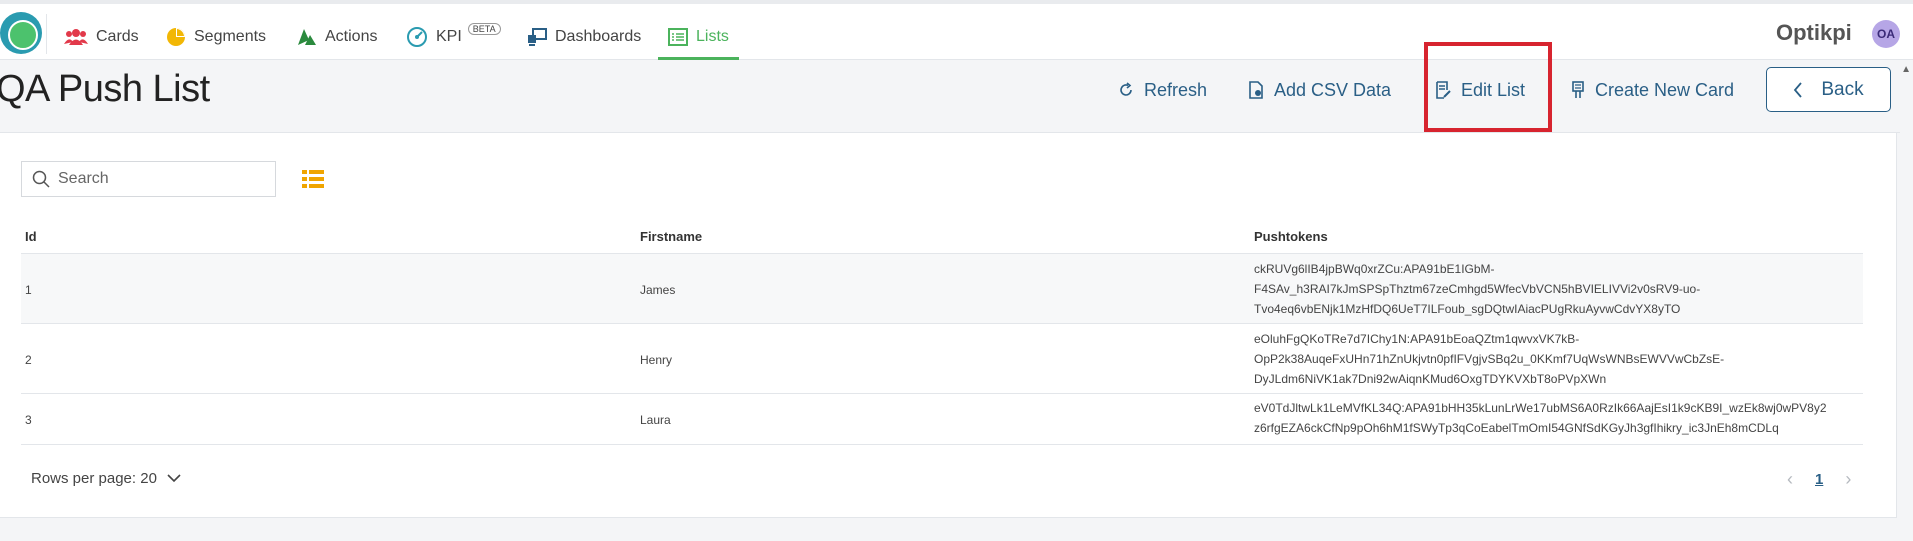  I want to click on refresh-label: Refresh, so click(1176, 89).